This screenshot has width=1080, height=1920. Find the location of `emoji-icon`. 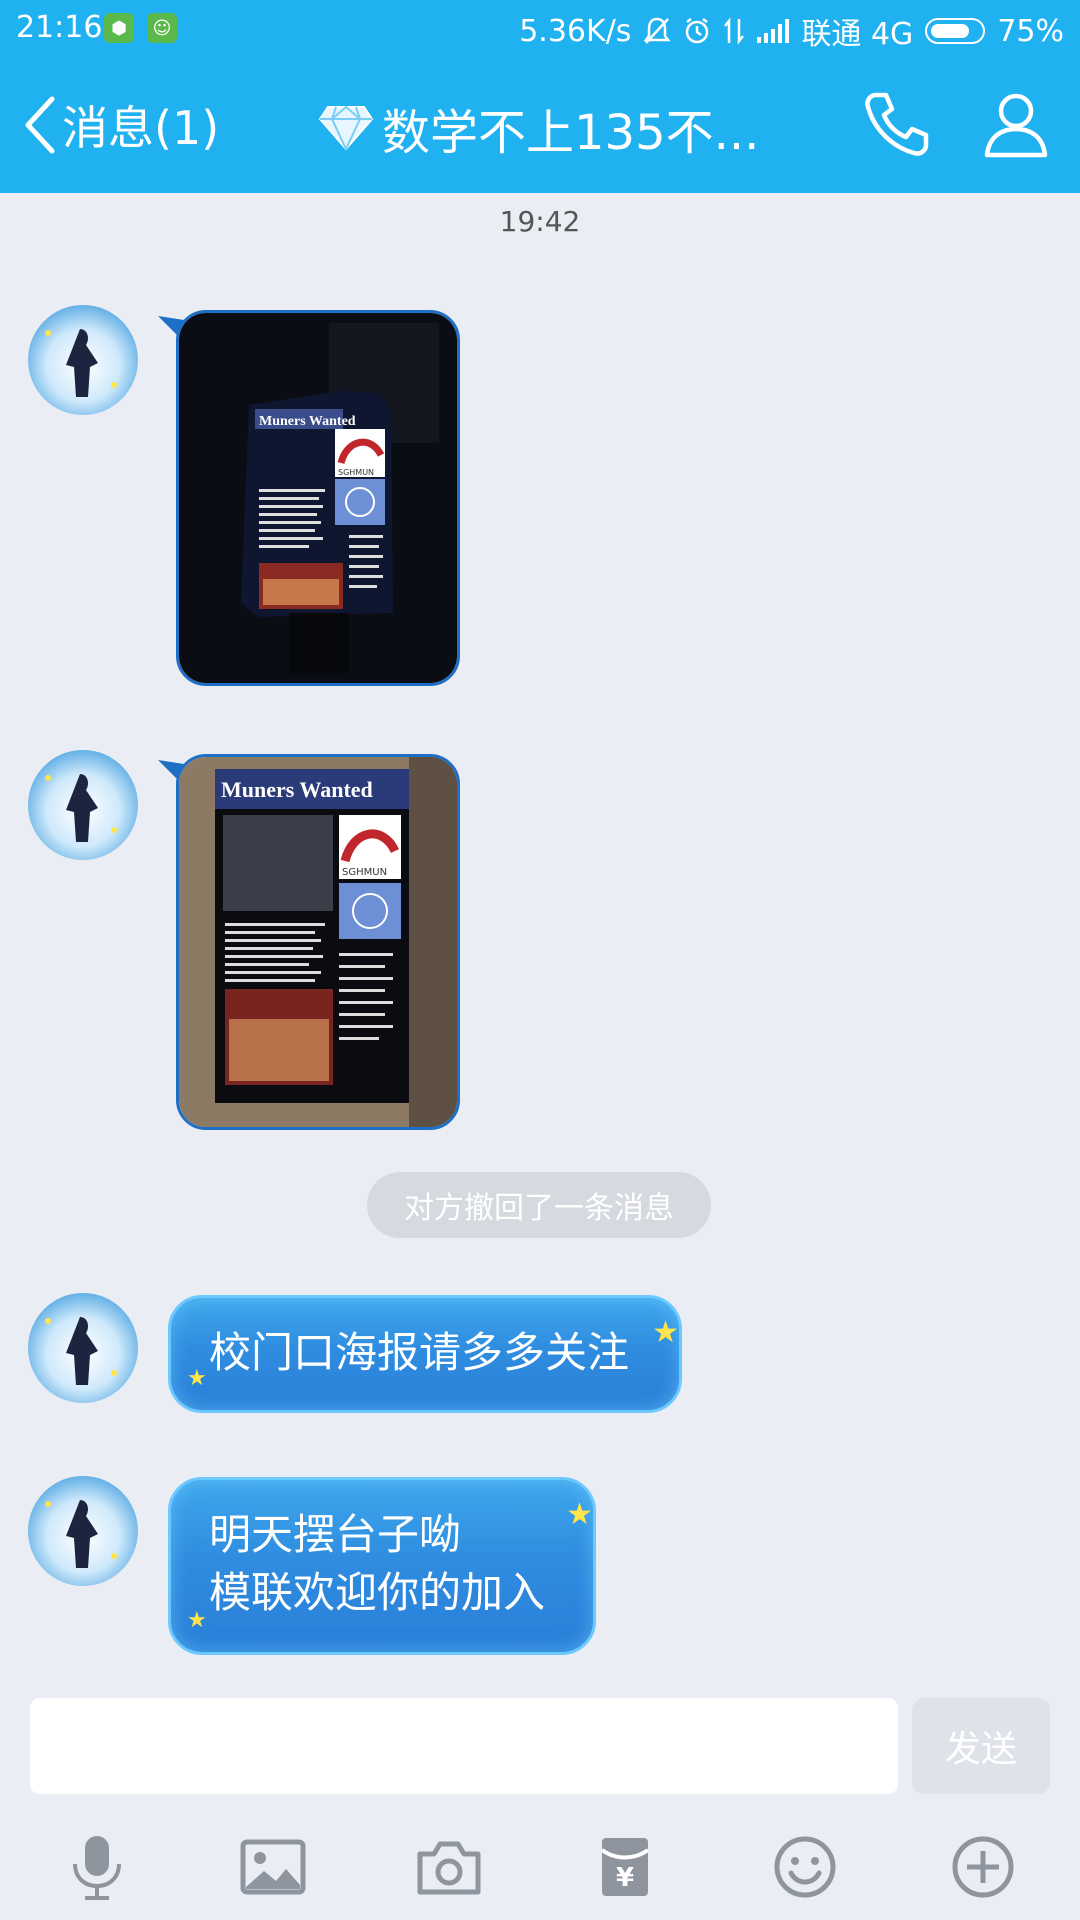

emoji-icon is located at coordinates (805, 1867).